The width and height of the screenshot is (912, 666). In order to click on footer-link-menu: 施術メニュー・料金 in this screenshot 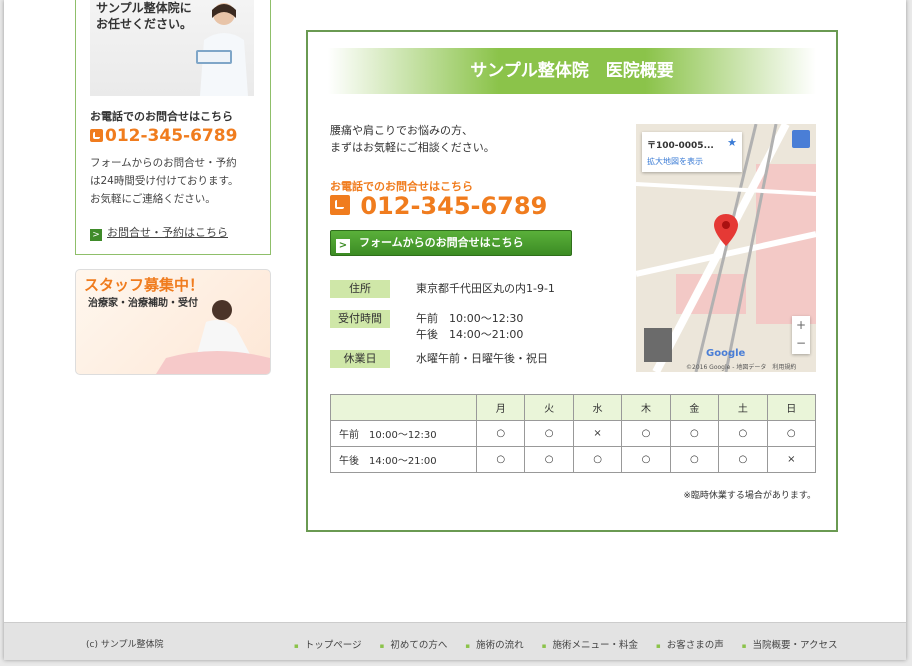, I will do `click(590, 645)`.